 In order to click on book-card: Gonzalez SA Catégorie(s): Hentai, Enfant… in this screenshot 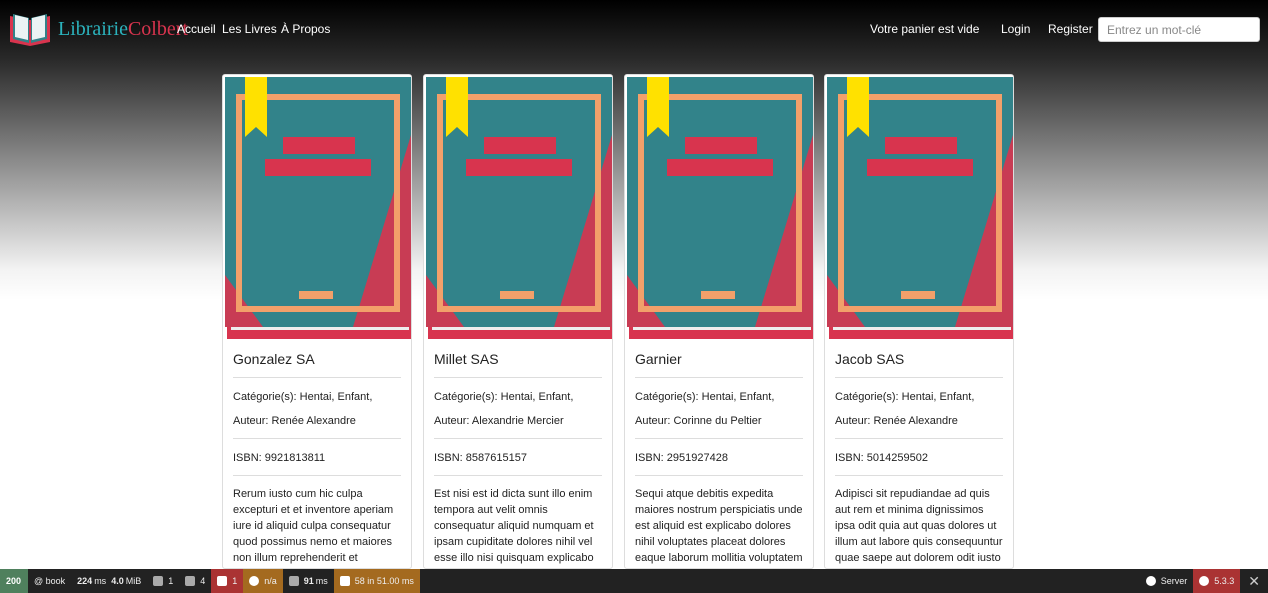, I will do `click(317, 321)`.